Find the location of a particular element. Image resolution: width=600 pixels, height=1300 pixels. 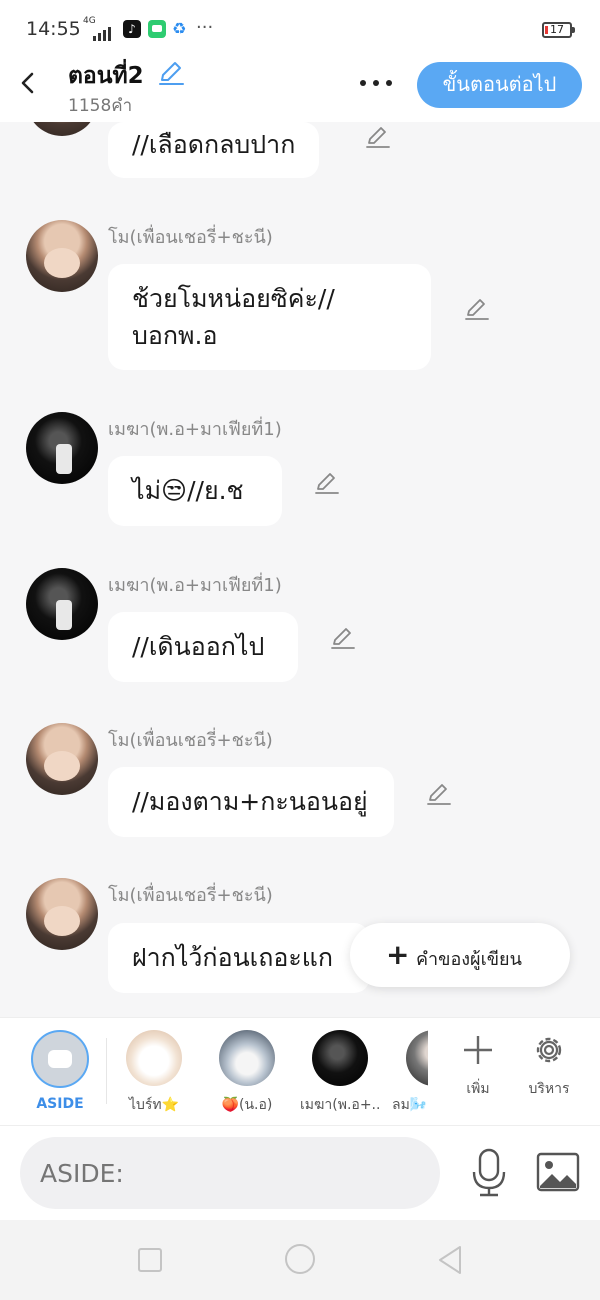

battery-icon: 17 is located at coordinates (558, 30).